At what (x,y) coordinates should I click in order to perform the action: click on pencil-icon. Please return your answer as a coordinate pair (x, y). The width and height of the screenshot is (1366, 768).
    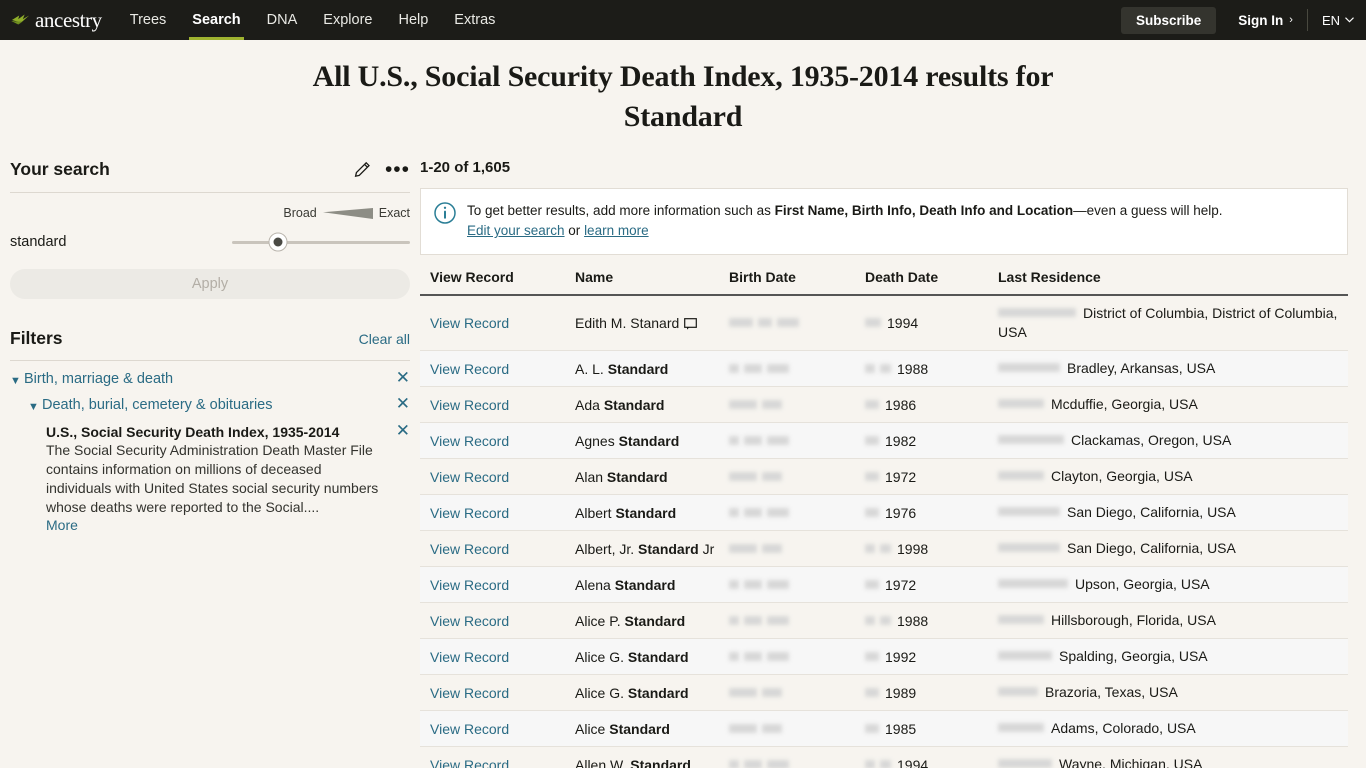
    Looking at the image, I should click on (362, 169).